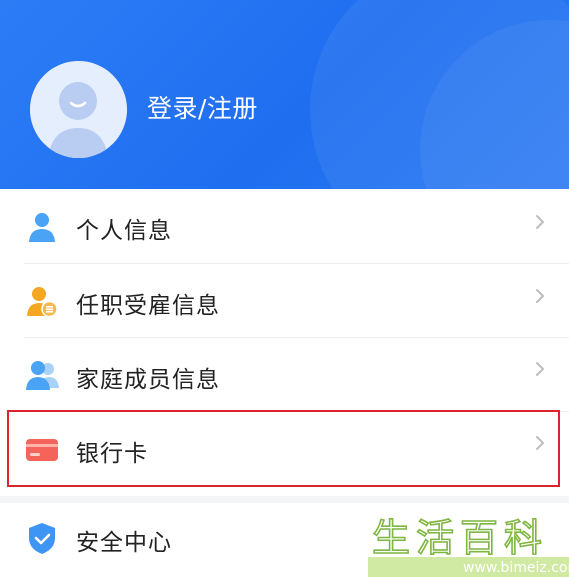 The image size is (569, 577). I want to click on security-section: 安全中心, so click(284, 540).